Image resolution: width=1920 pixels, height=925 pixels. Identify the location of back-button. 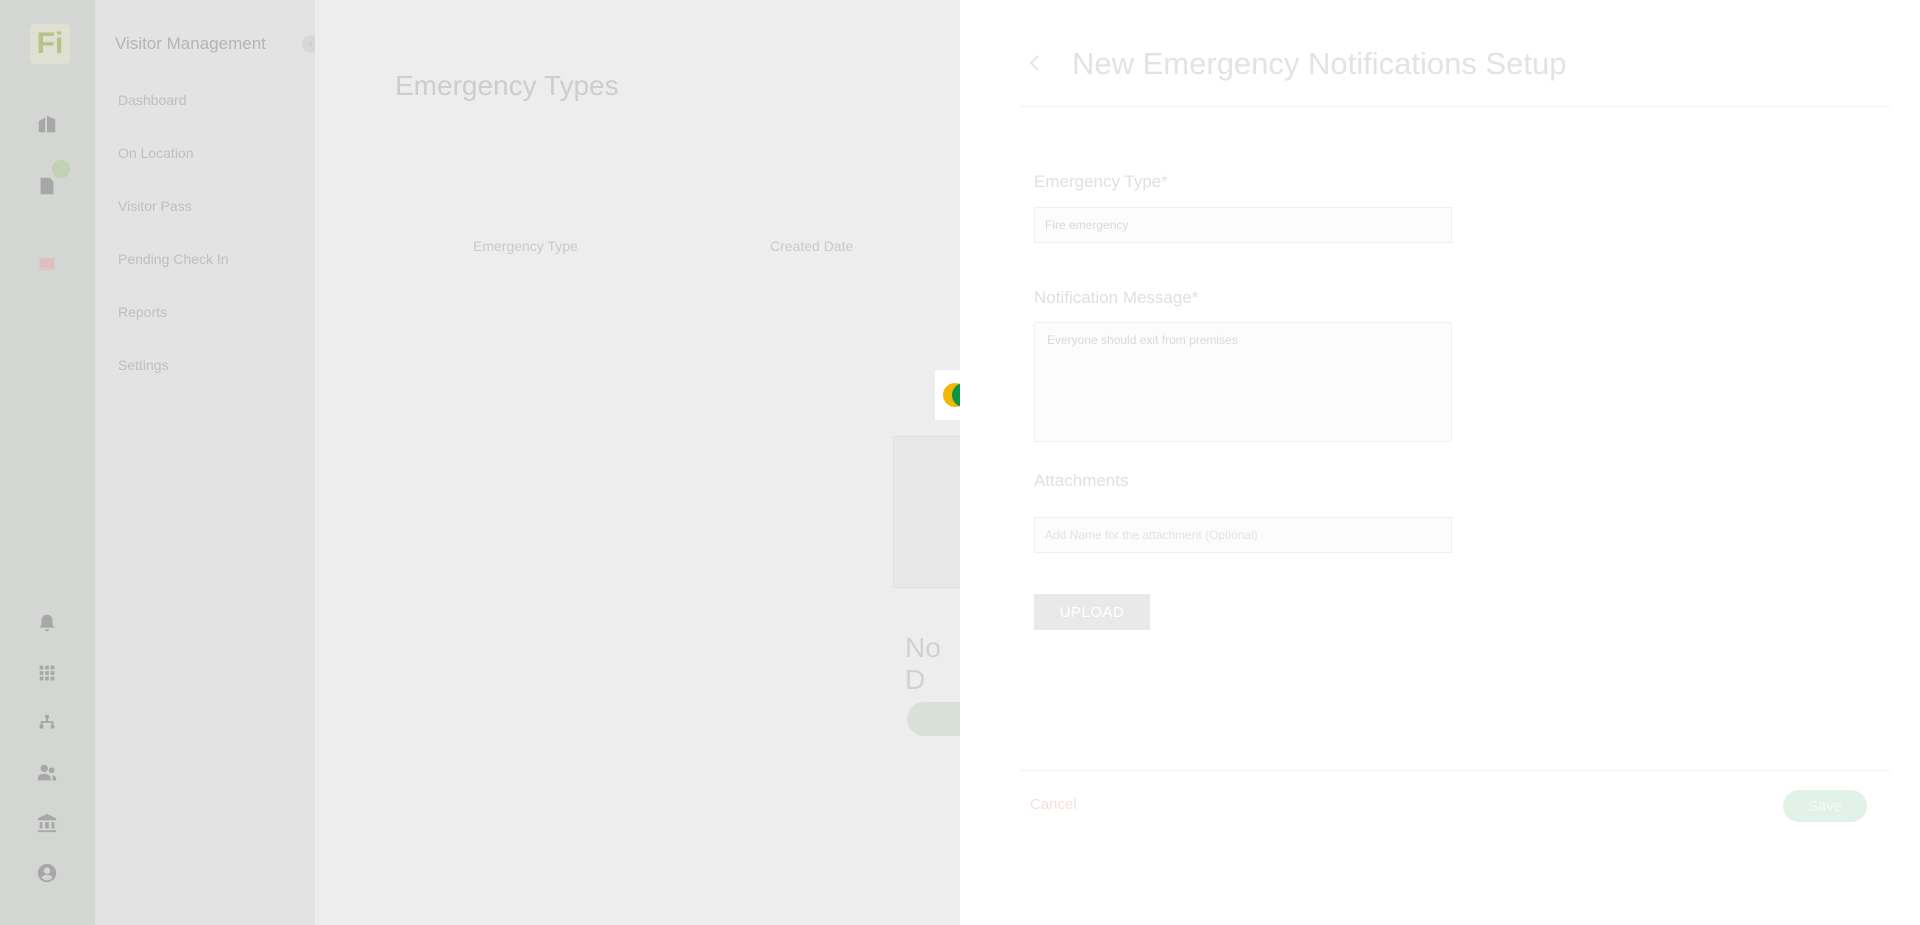
(1035, 63).